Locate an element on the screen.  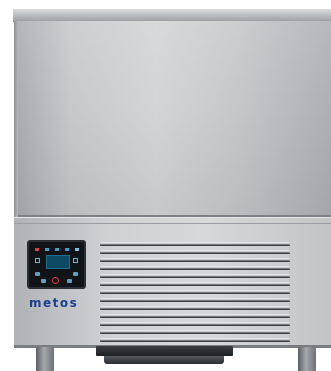
drip-tray-handle is located at coordinates (164, 351).